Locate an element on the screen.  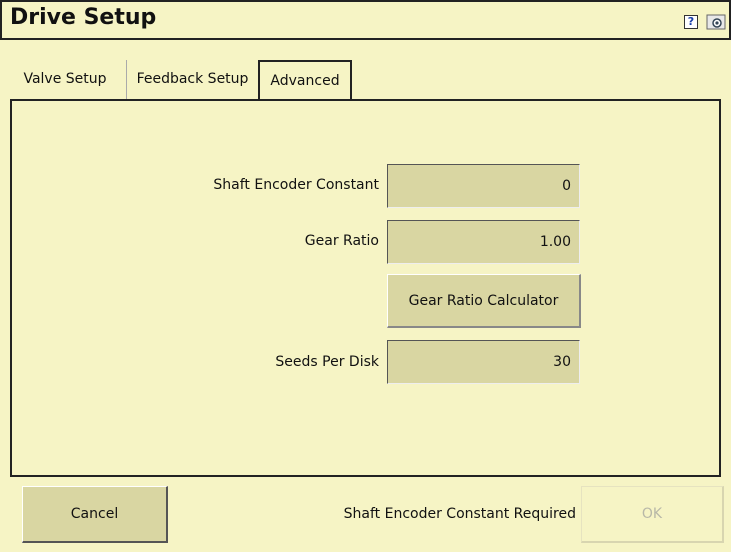
tab-advanced: Advanced is located at coordinates (305, 80).